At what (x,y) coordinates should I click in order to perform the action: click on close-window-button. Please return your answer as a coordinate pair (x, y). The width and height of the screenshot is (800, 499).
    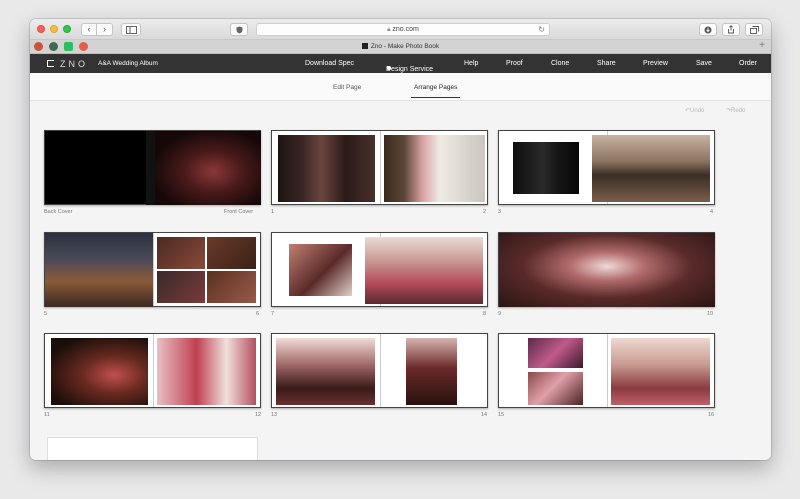
    Looking at the image, I should click on (41, 29).